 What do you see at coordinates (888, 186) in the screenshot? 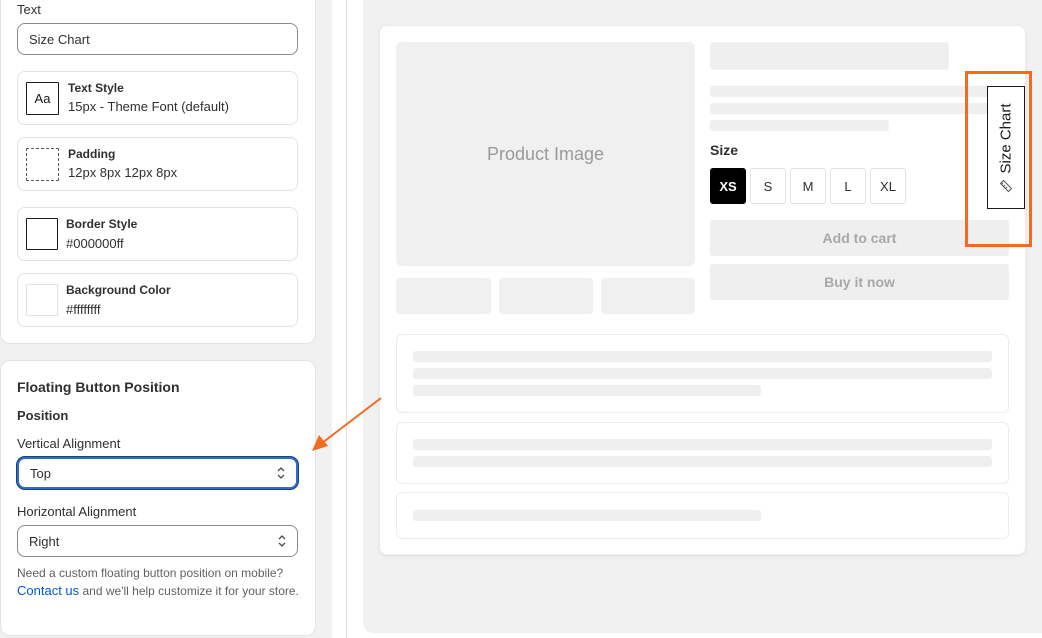
I see `size-option-xl: XL` at bounding box center [888, 186].